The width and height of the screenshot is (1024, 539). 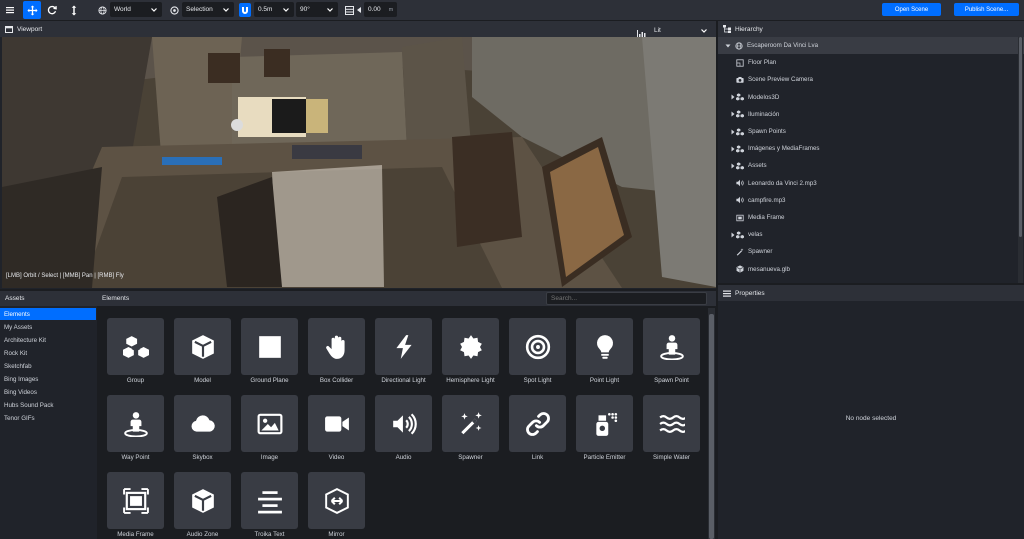 I want to click on cloud-icon, so click(x=203, y=424).